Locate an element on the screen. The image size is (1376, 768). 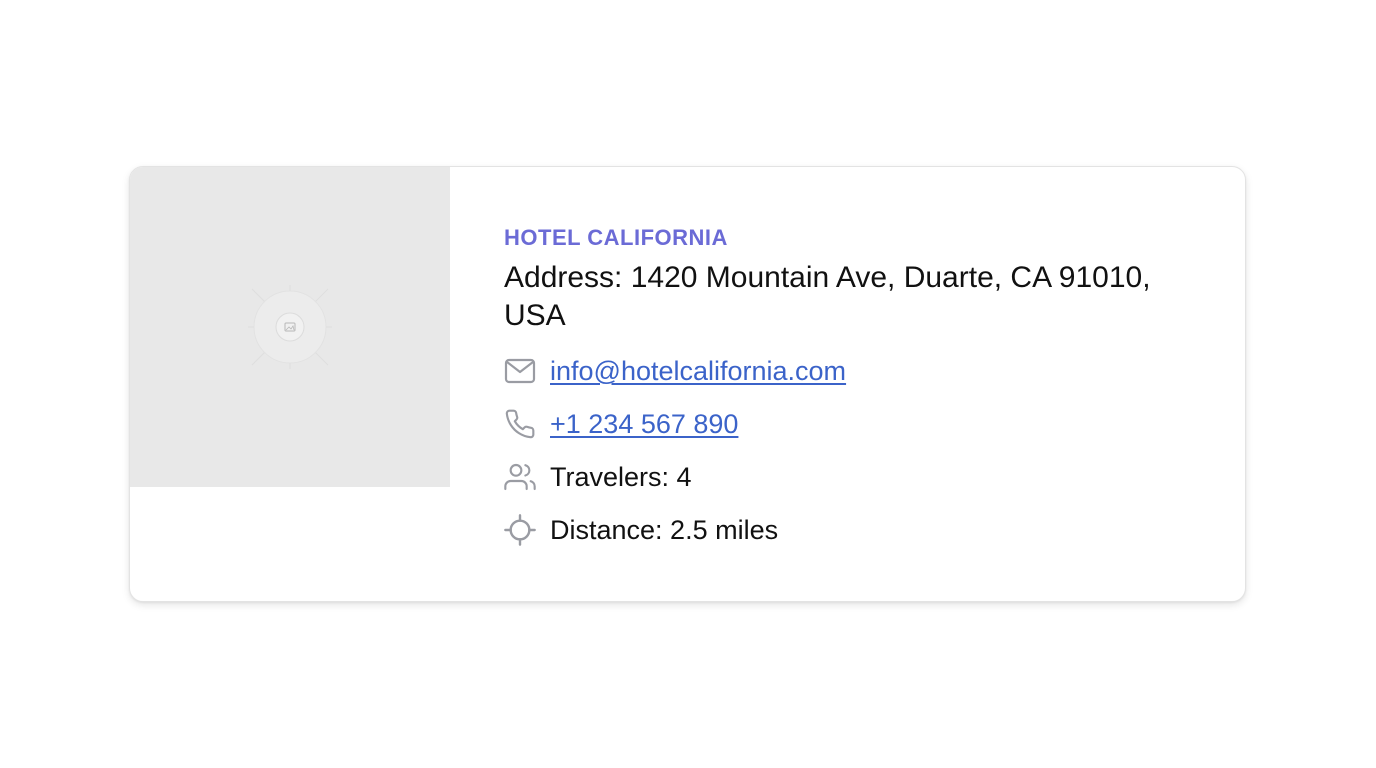
distance-text: Distance: 2.5 miles is located at coordinates (664, 530).